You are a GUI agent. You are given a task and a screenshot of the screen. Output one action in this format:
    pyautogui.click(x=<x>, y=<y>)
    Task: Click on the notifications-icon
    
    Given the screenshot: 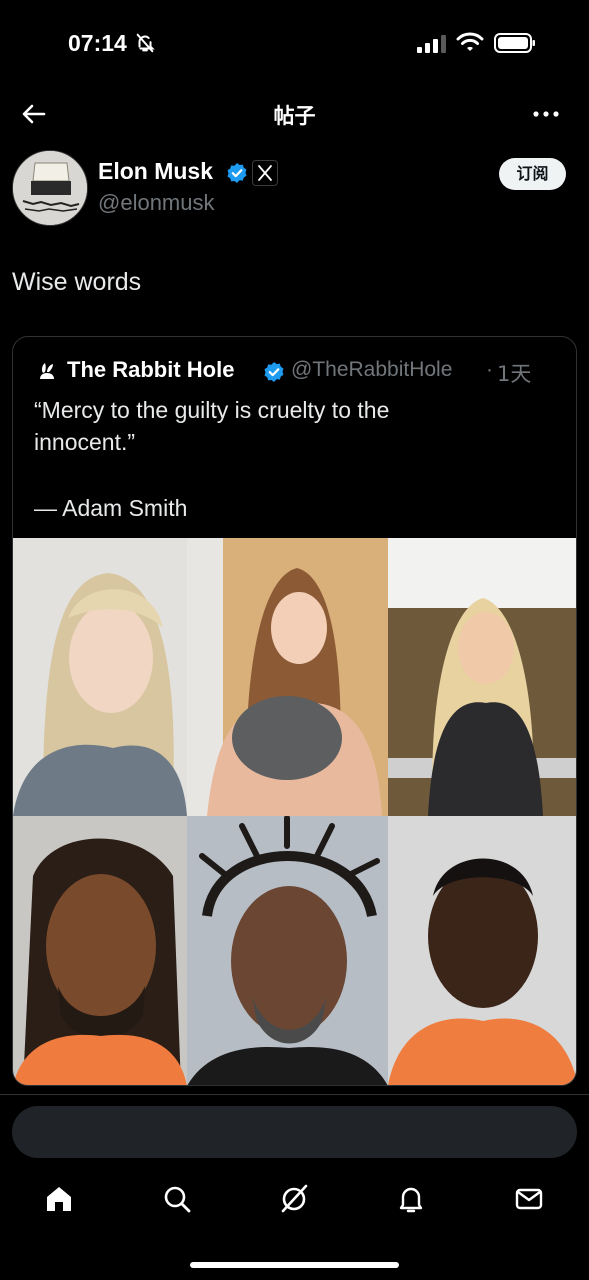 What is the action you would take?
    pyautogui.click(x=411, y=1199)
    